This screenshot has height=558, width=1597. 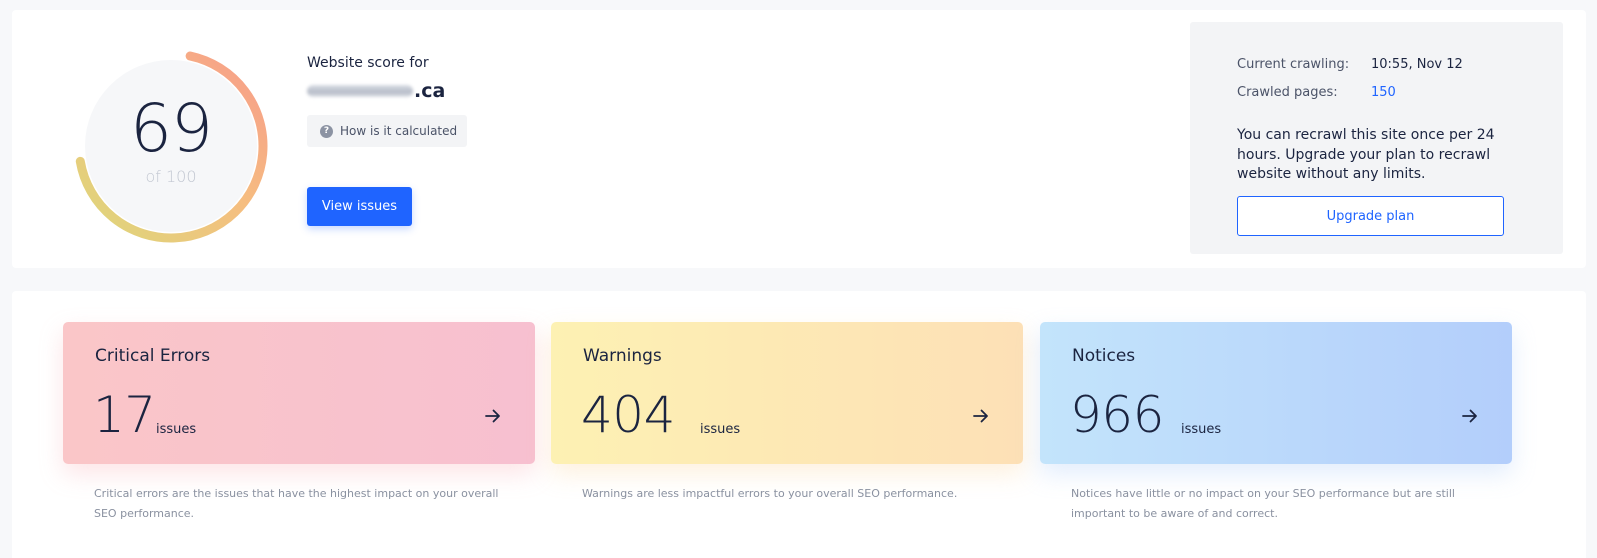 I want to click on critical-errors-title: Critical Errors, so click(x=153, y=356).